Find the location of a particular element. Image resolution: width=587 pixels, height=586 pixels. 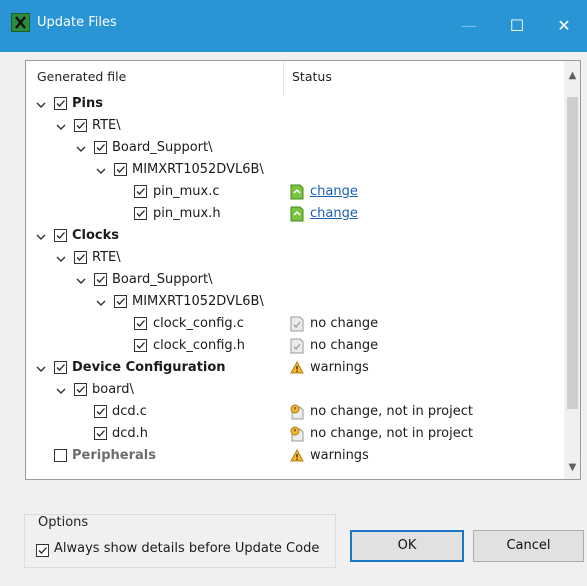

tree-row: Peripherals warnings is located at coordinates (291, 458).